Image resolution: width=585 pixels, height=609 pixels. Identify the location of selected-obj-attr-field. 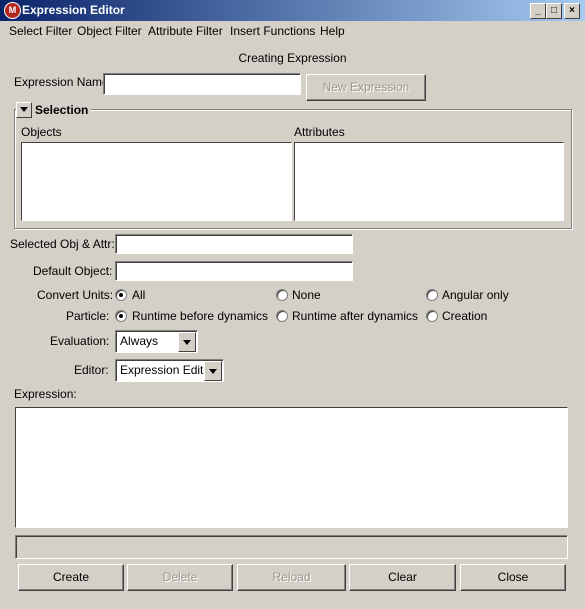
(234, 244).